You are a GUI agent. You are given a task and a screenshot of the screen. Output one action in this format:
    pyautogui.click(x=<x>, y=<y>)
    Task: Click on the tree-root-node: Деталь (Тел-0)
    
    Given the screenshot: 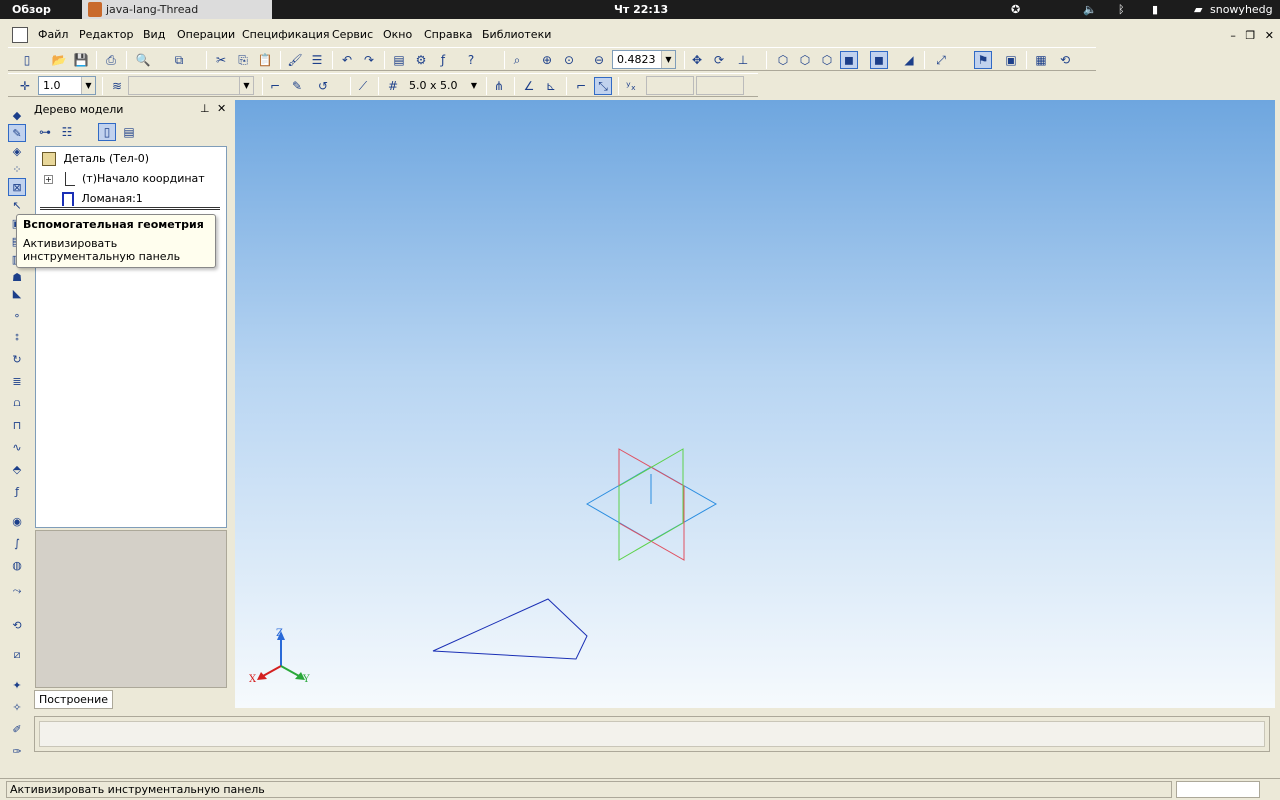 What is the action you would take?
    pyautogui.click(x=95, y=159)
    